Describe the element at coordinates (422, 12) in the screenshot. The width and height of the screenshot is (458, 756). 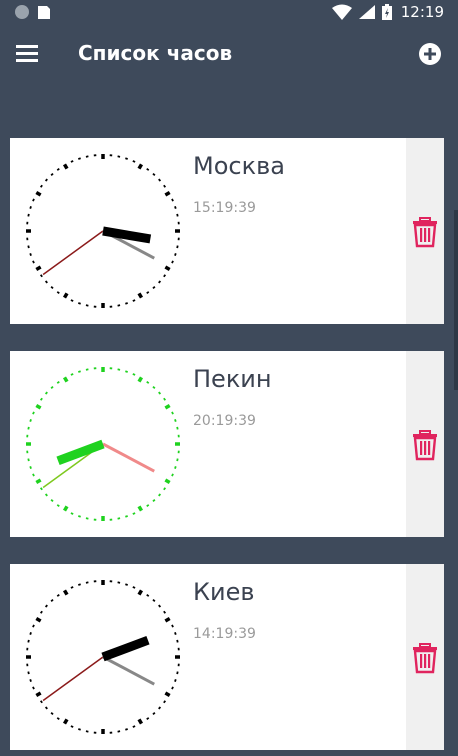
I see `status-time: 12:19` at that location.